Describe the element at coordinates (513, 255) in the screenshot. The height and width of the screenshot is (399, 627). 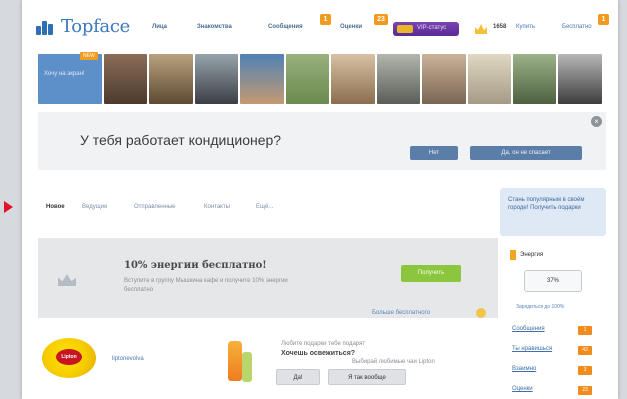
I see `energy-icon` at that location.